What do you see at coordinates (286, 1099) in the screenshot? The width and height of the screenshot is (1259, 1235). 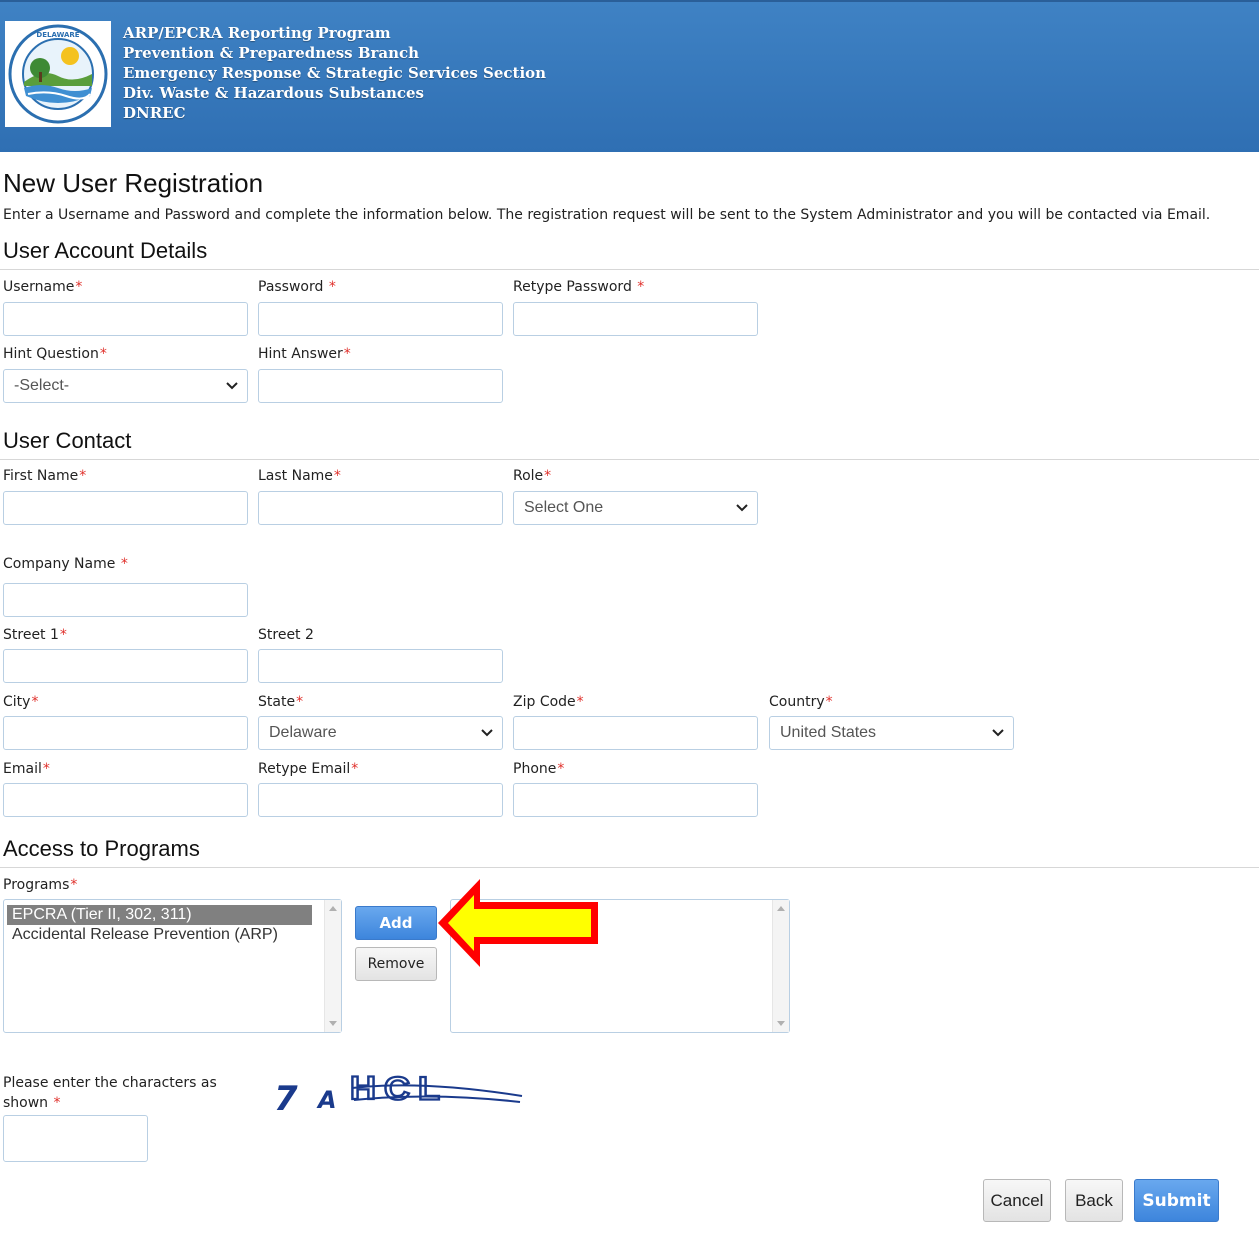 I see `captcha-char-1: 7` at bounding box center [286, 1099].